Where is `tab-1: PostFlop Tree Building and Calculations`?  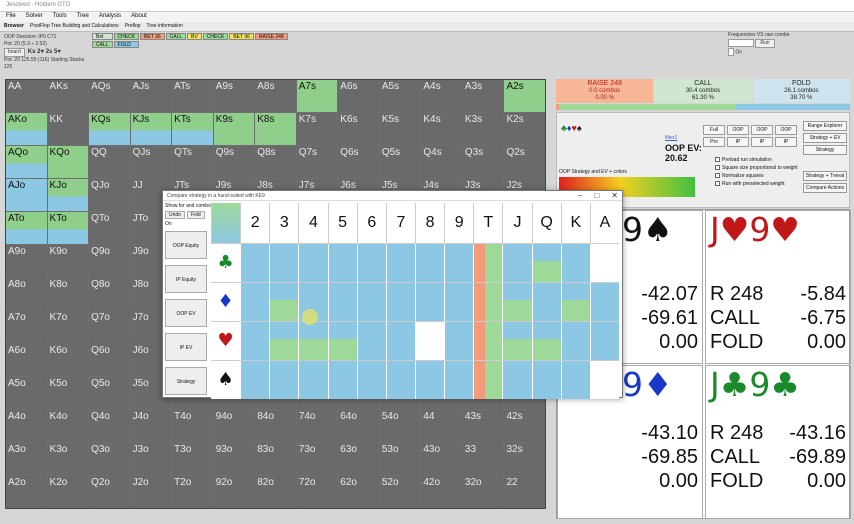
tab-1: PostFlop Tree Building and Calculations is located at coordinates (74, 26).